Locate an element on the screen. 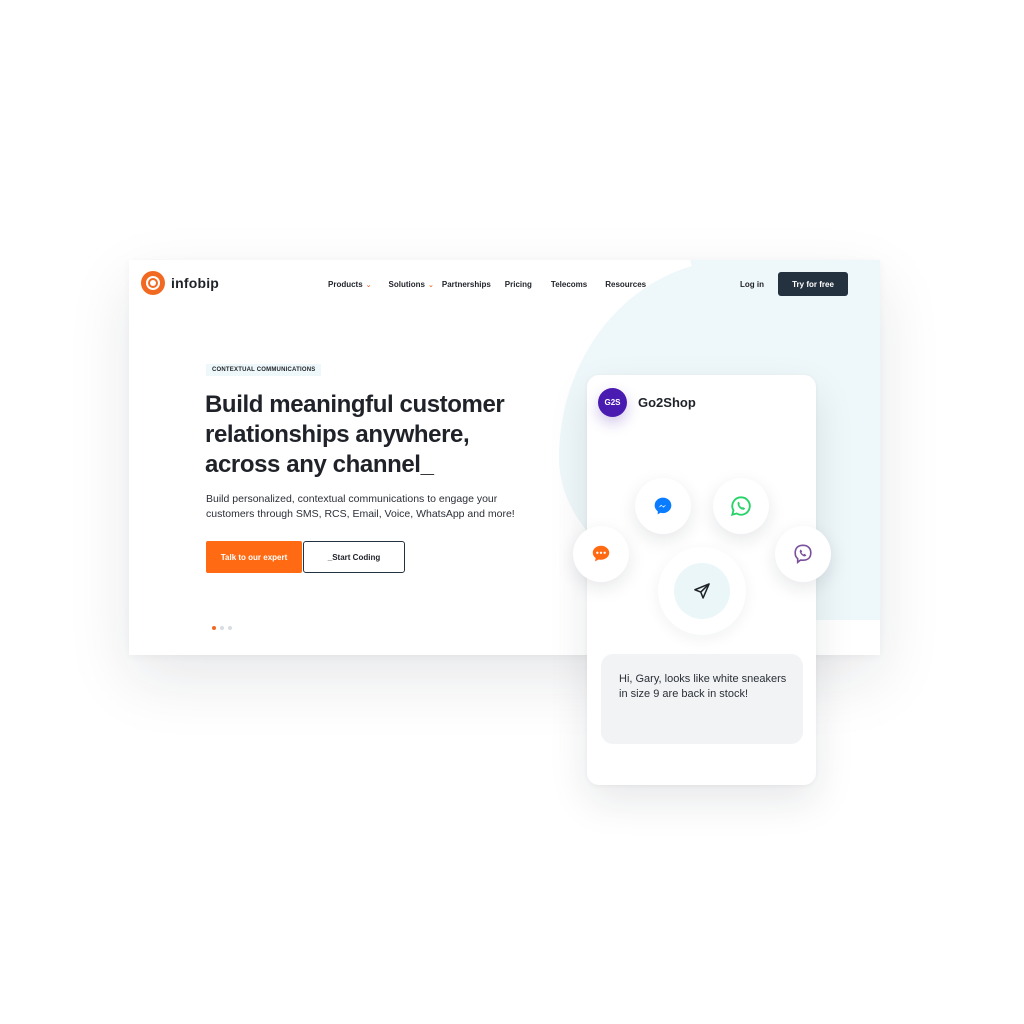  chat-icon is located at coordinates (601, 553).